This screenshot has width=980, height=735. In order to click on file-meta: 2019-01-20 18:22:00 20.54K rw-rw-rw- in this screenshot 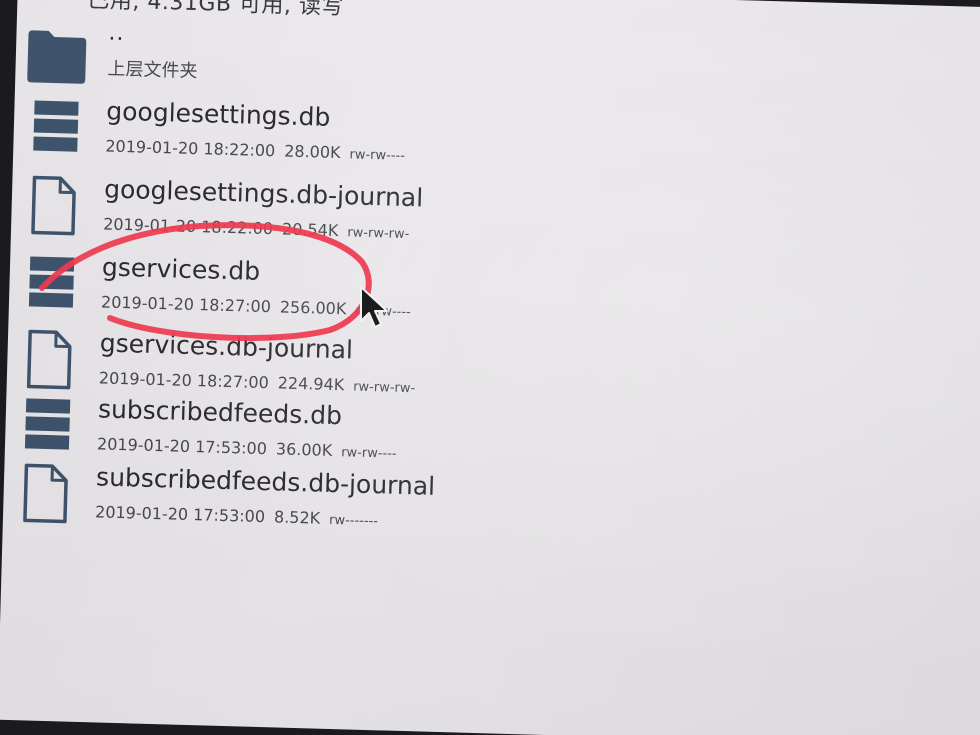, I will do `click(256, 228)`.